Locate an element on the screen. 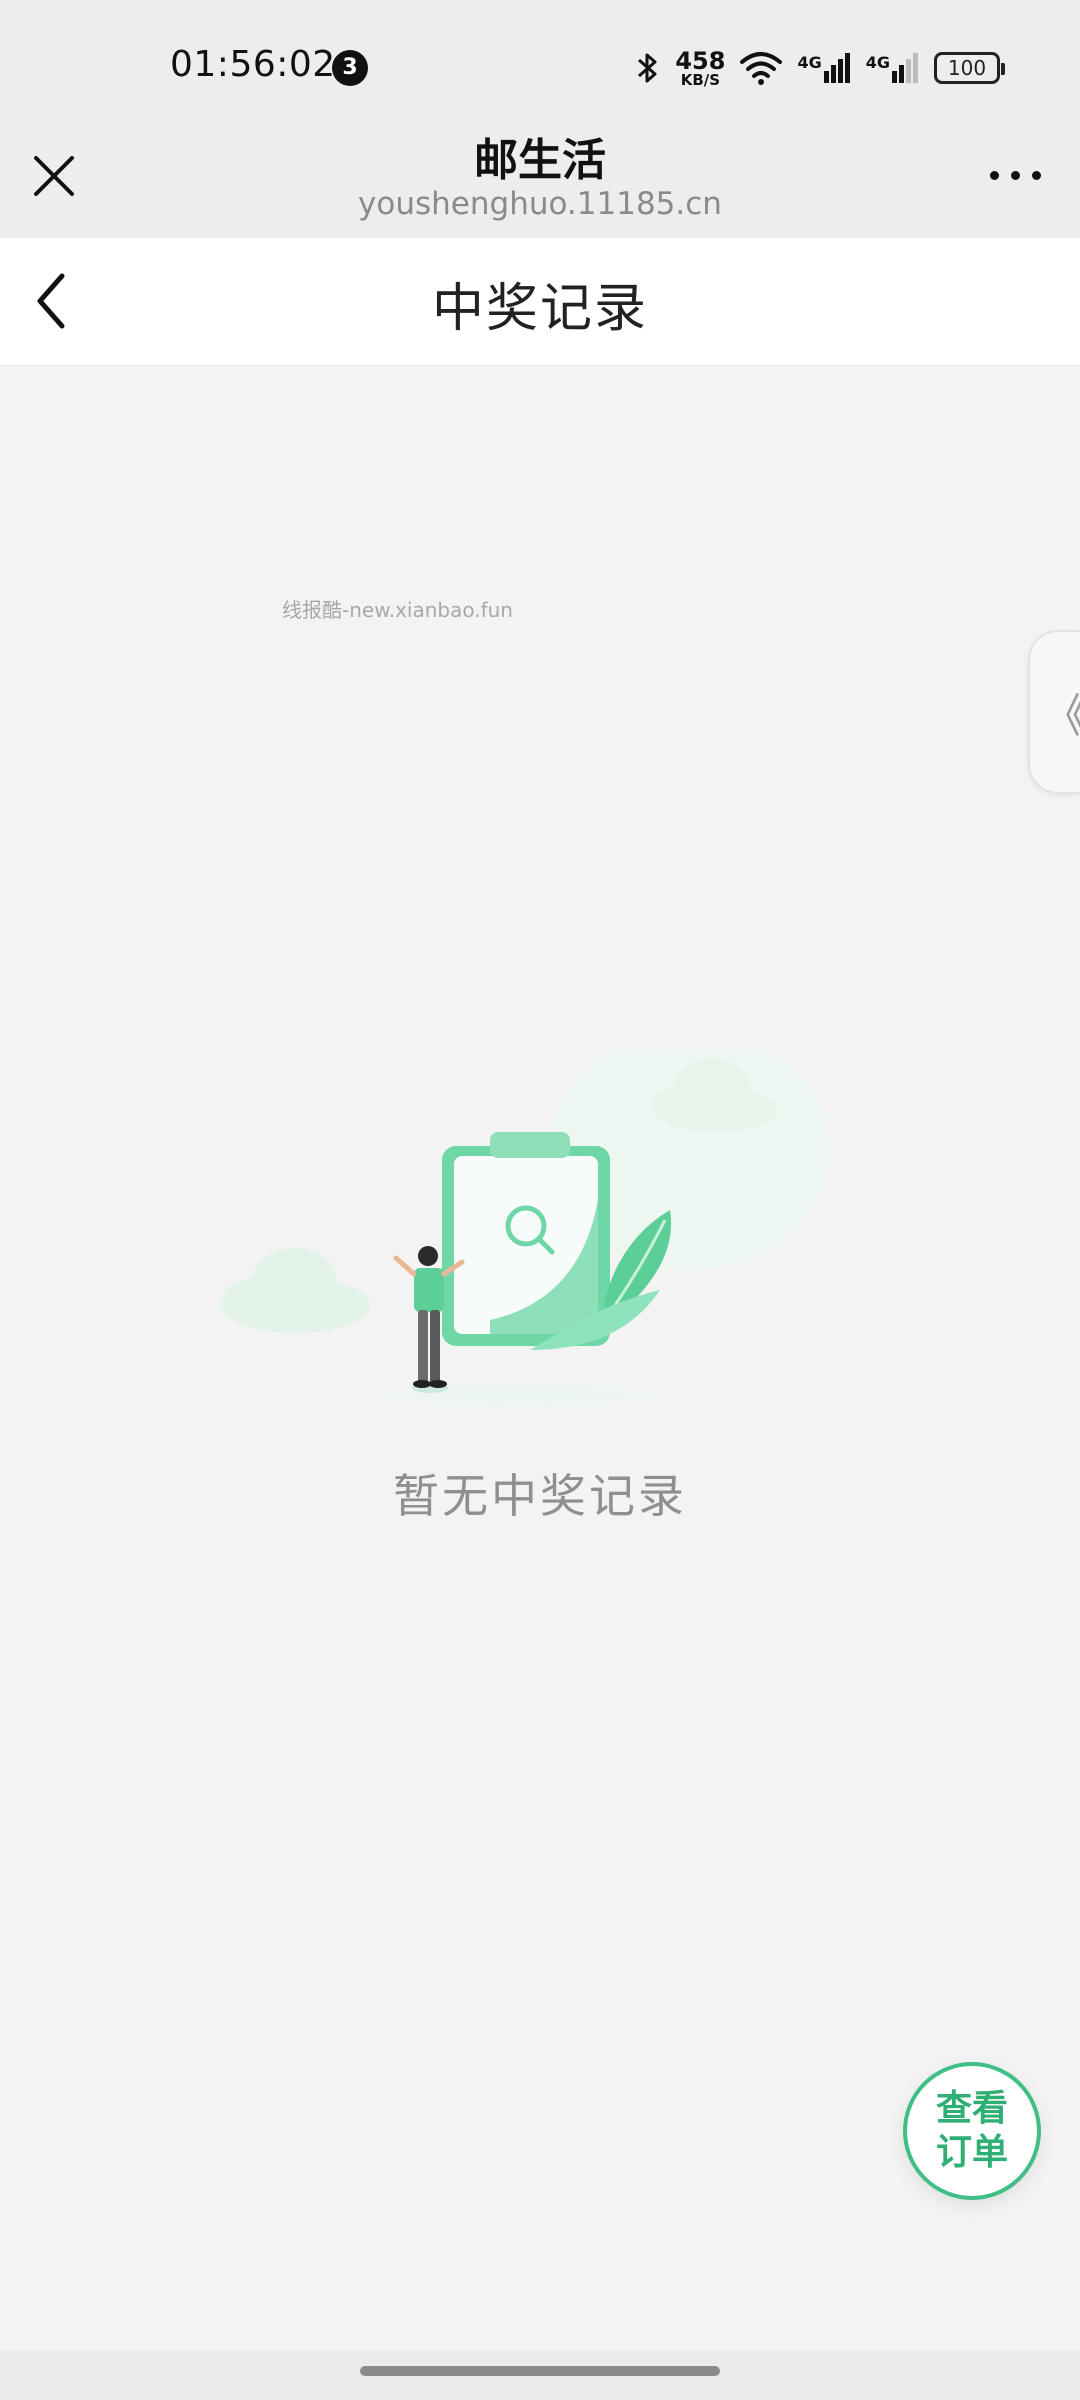 The width and height of the screenshot is (1080, 2400). side-drawer-tab: 《 is located at coordinates (1054, 712).